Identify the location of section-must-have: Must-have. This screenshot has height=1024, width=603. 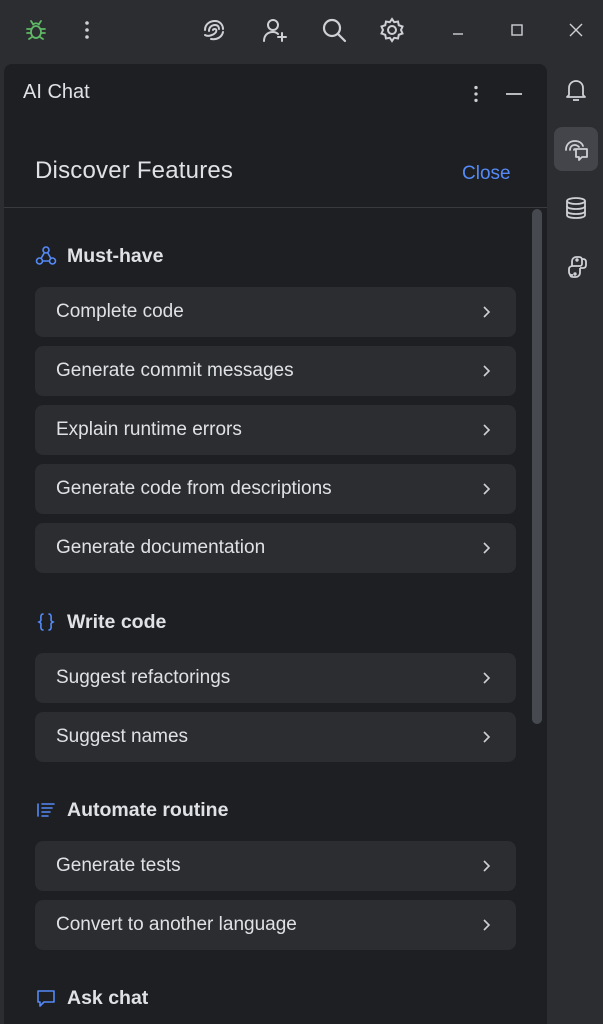
(99, 256).